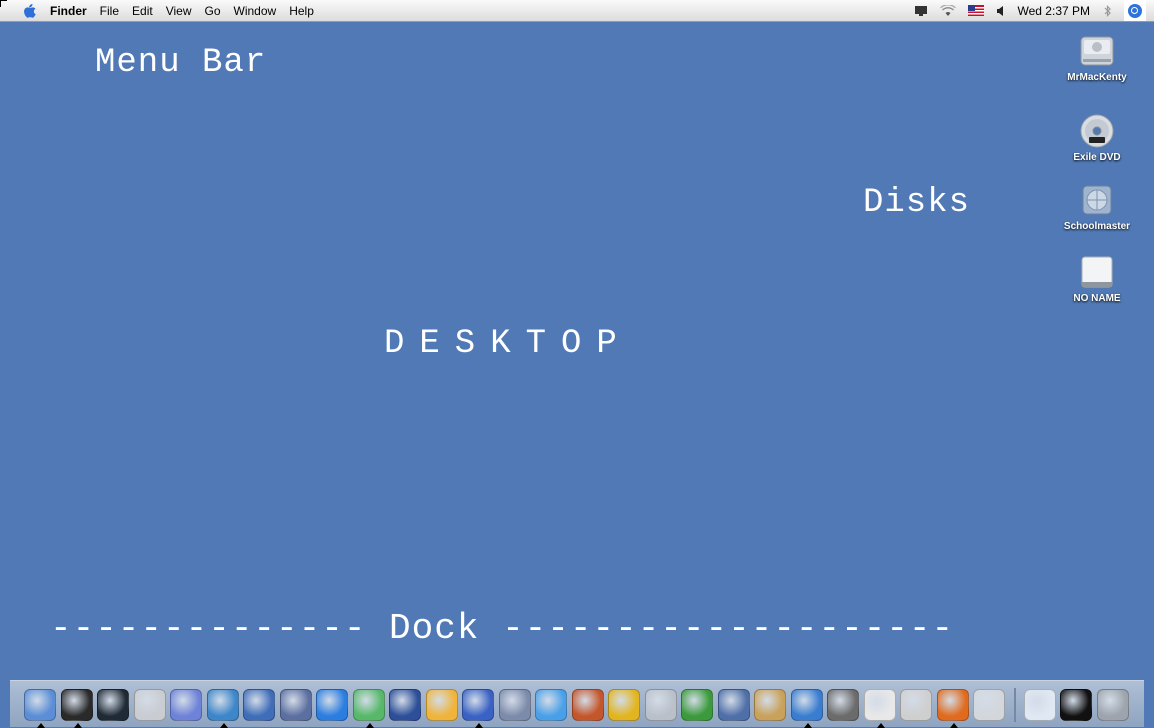  I want to click on disk-label: Schoolmaster, so click(1097, 226).